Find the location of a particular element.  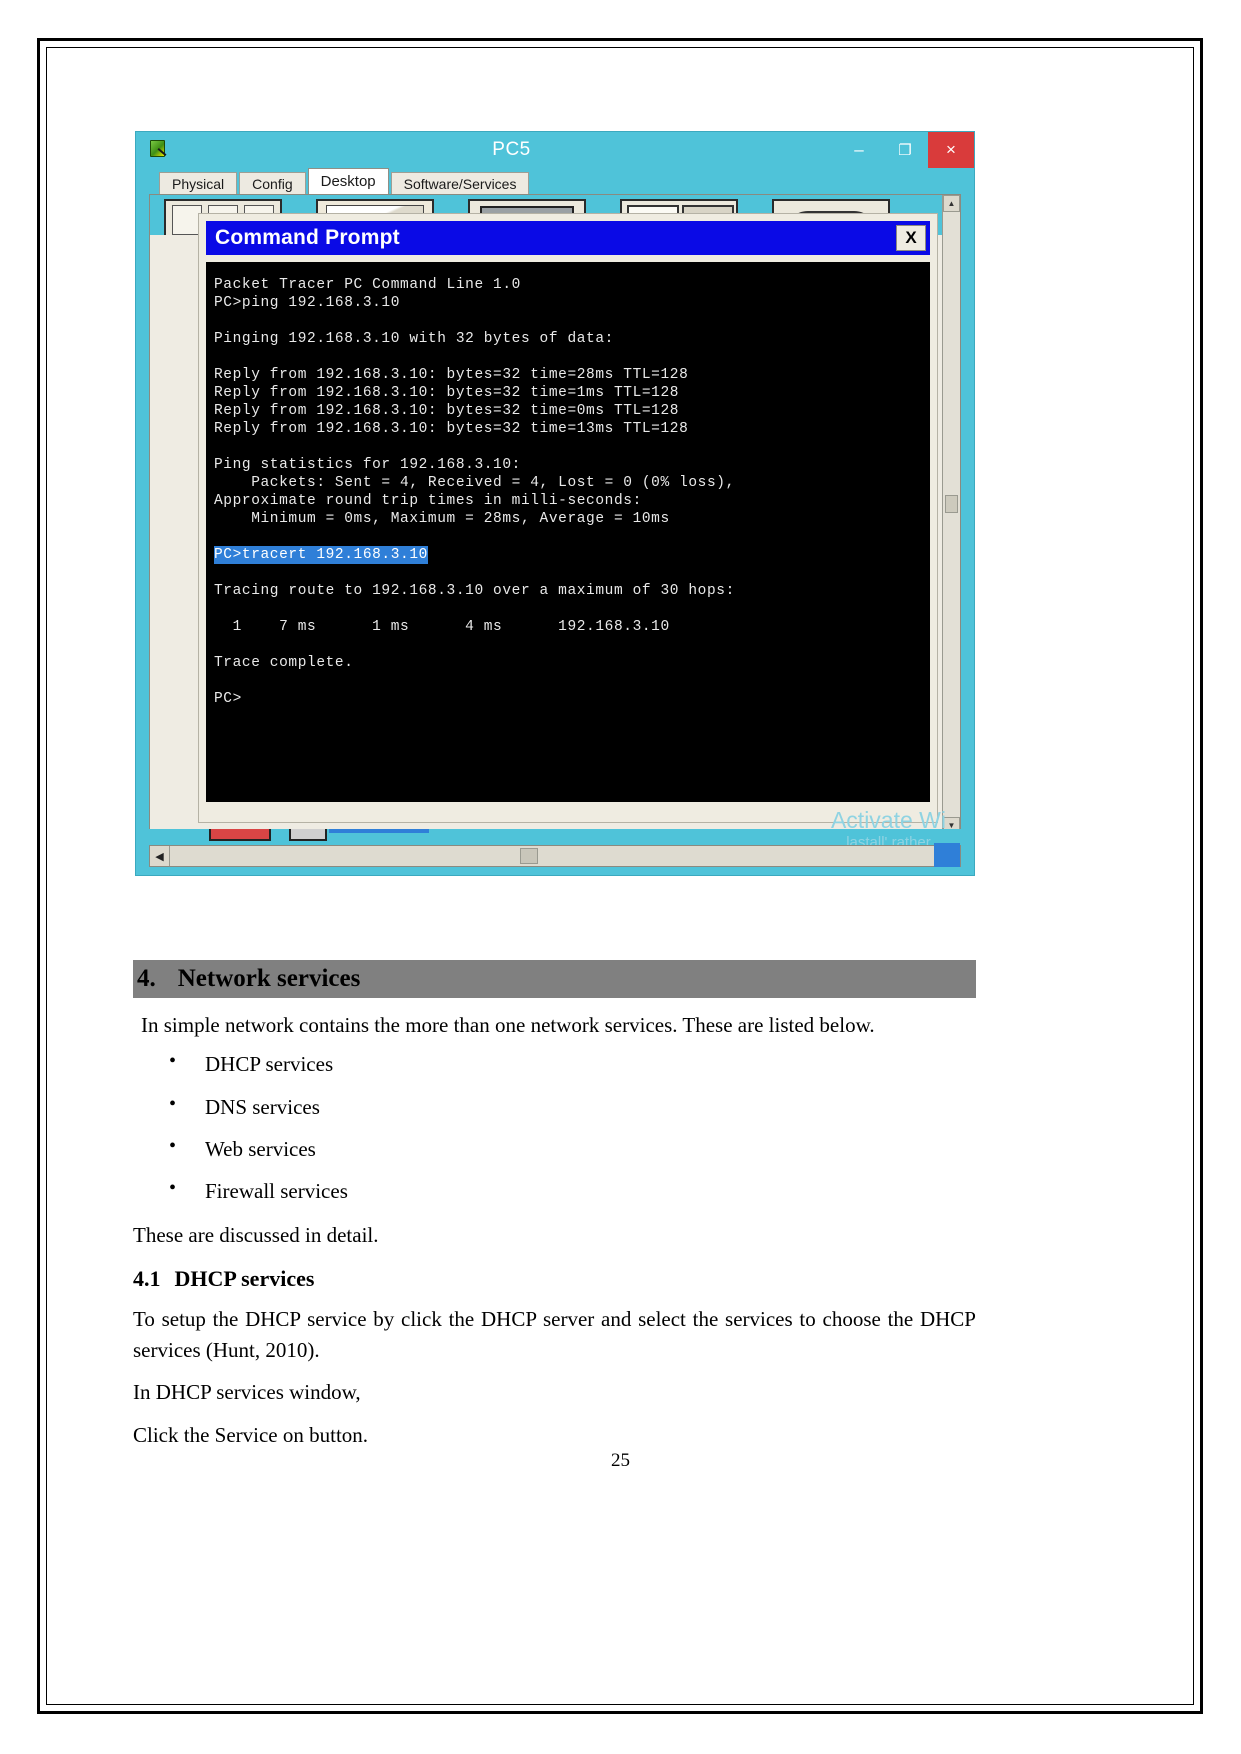

packet-tracer-icon is located at coordinates (158, 150).